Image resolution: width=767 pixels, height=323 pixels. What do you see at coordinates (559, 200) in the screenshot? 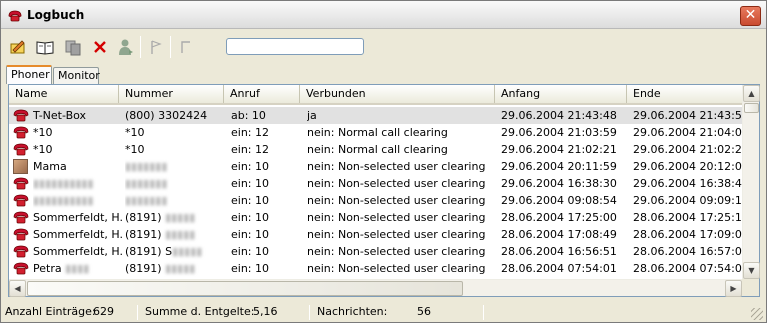
I see `cell-start: 29.06.2004 09:08:54` at bounding box center [559, 200].